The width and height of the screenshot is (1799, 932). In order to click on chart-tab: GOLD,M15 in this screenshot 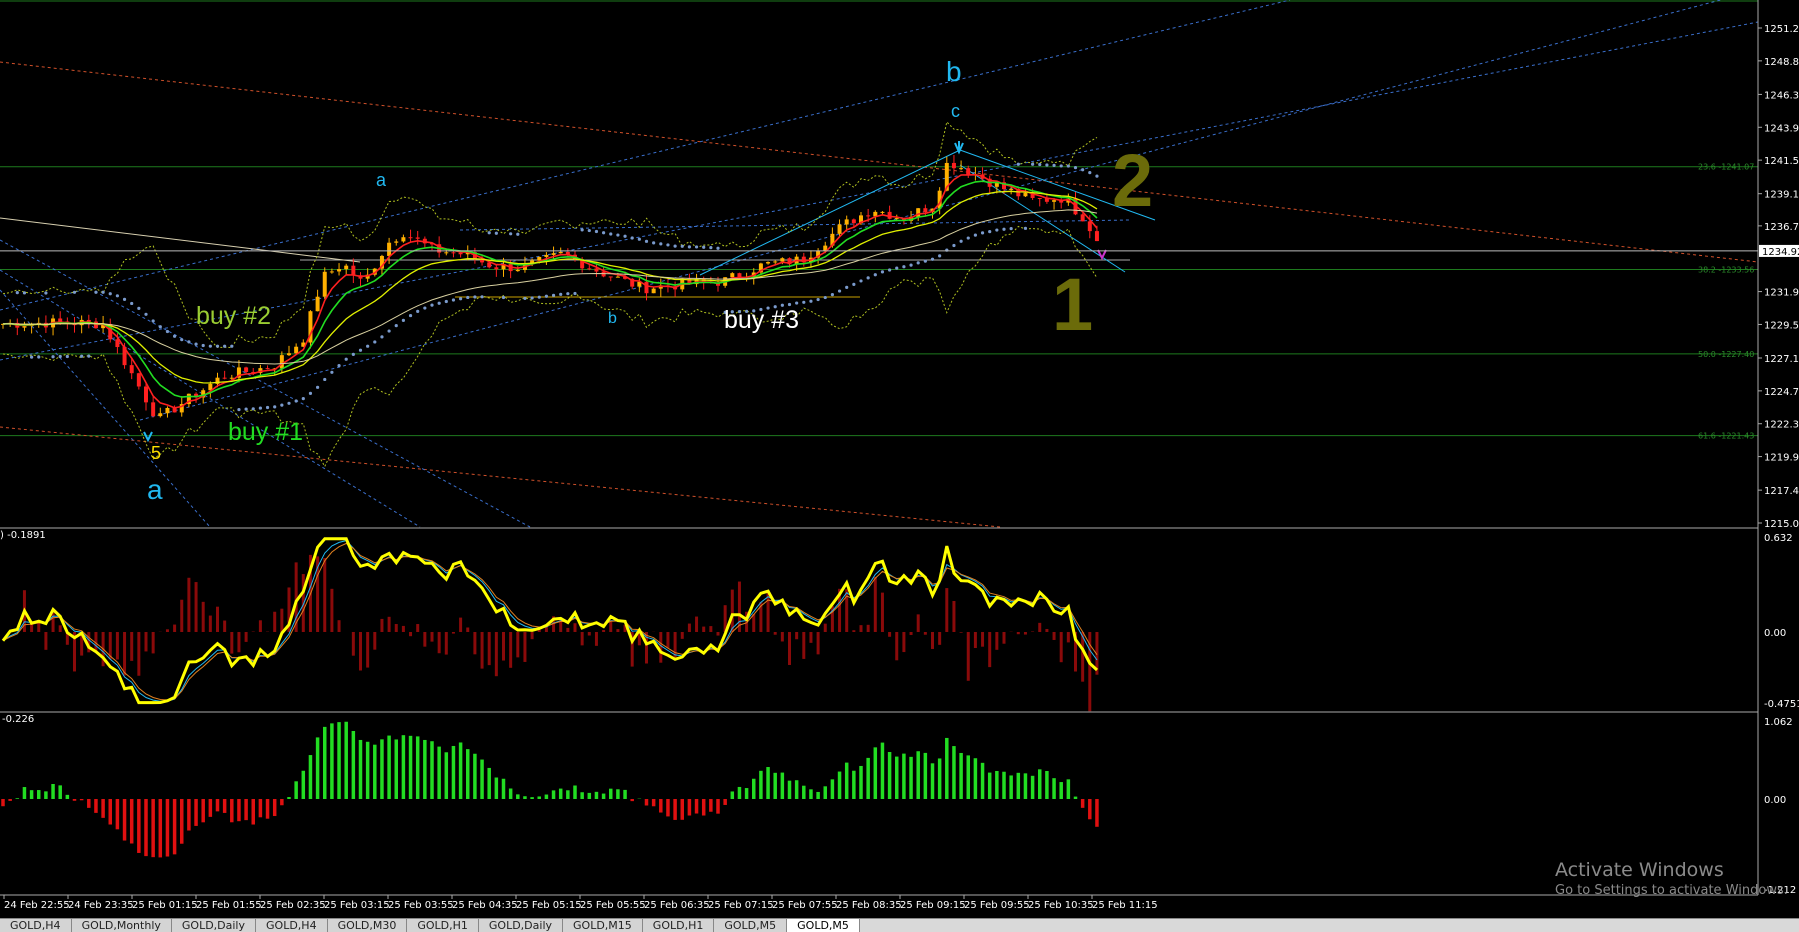, I will do `click(603, 925)`.